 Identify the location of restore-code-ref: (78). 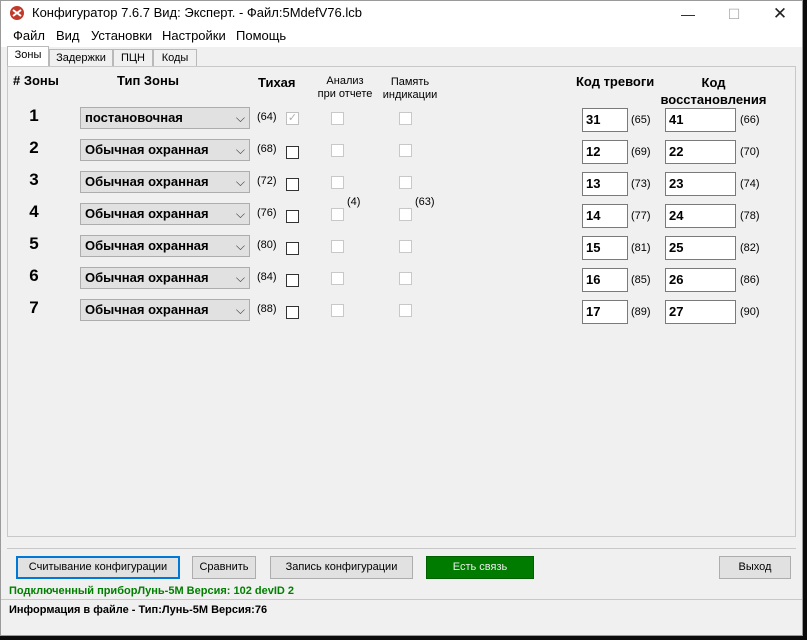
(750, 216).